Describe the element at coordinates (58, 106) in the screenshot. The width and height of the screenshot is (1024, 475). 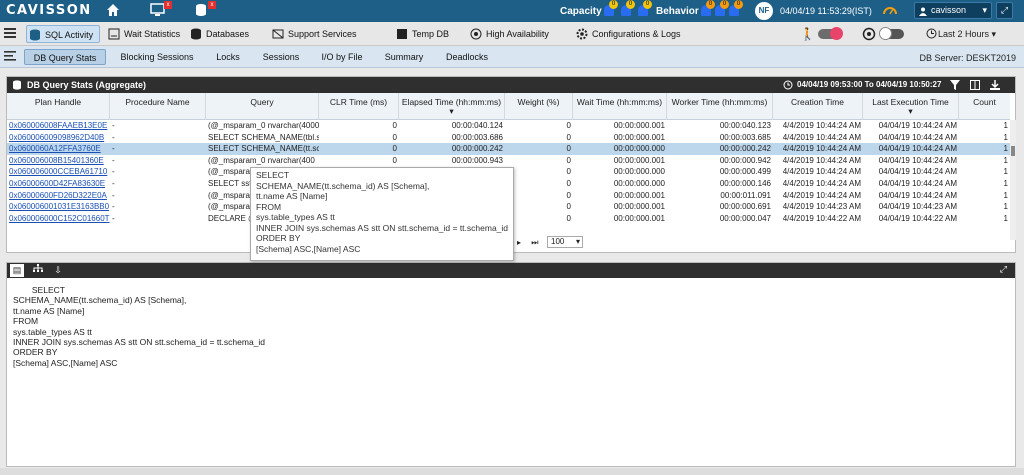
I see `column-header-plan-handle: Plan Handle` at that location.